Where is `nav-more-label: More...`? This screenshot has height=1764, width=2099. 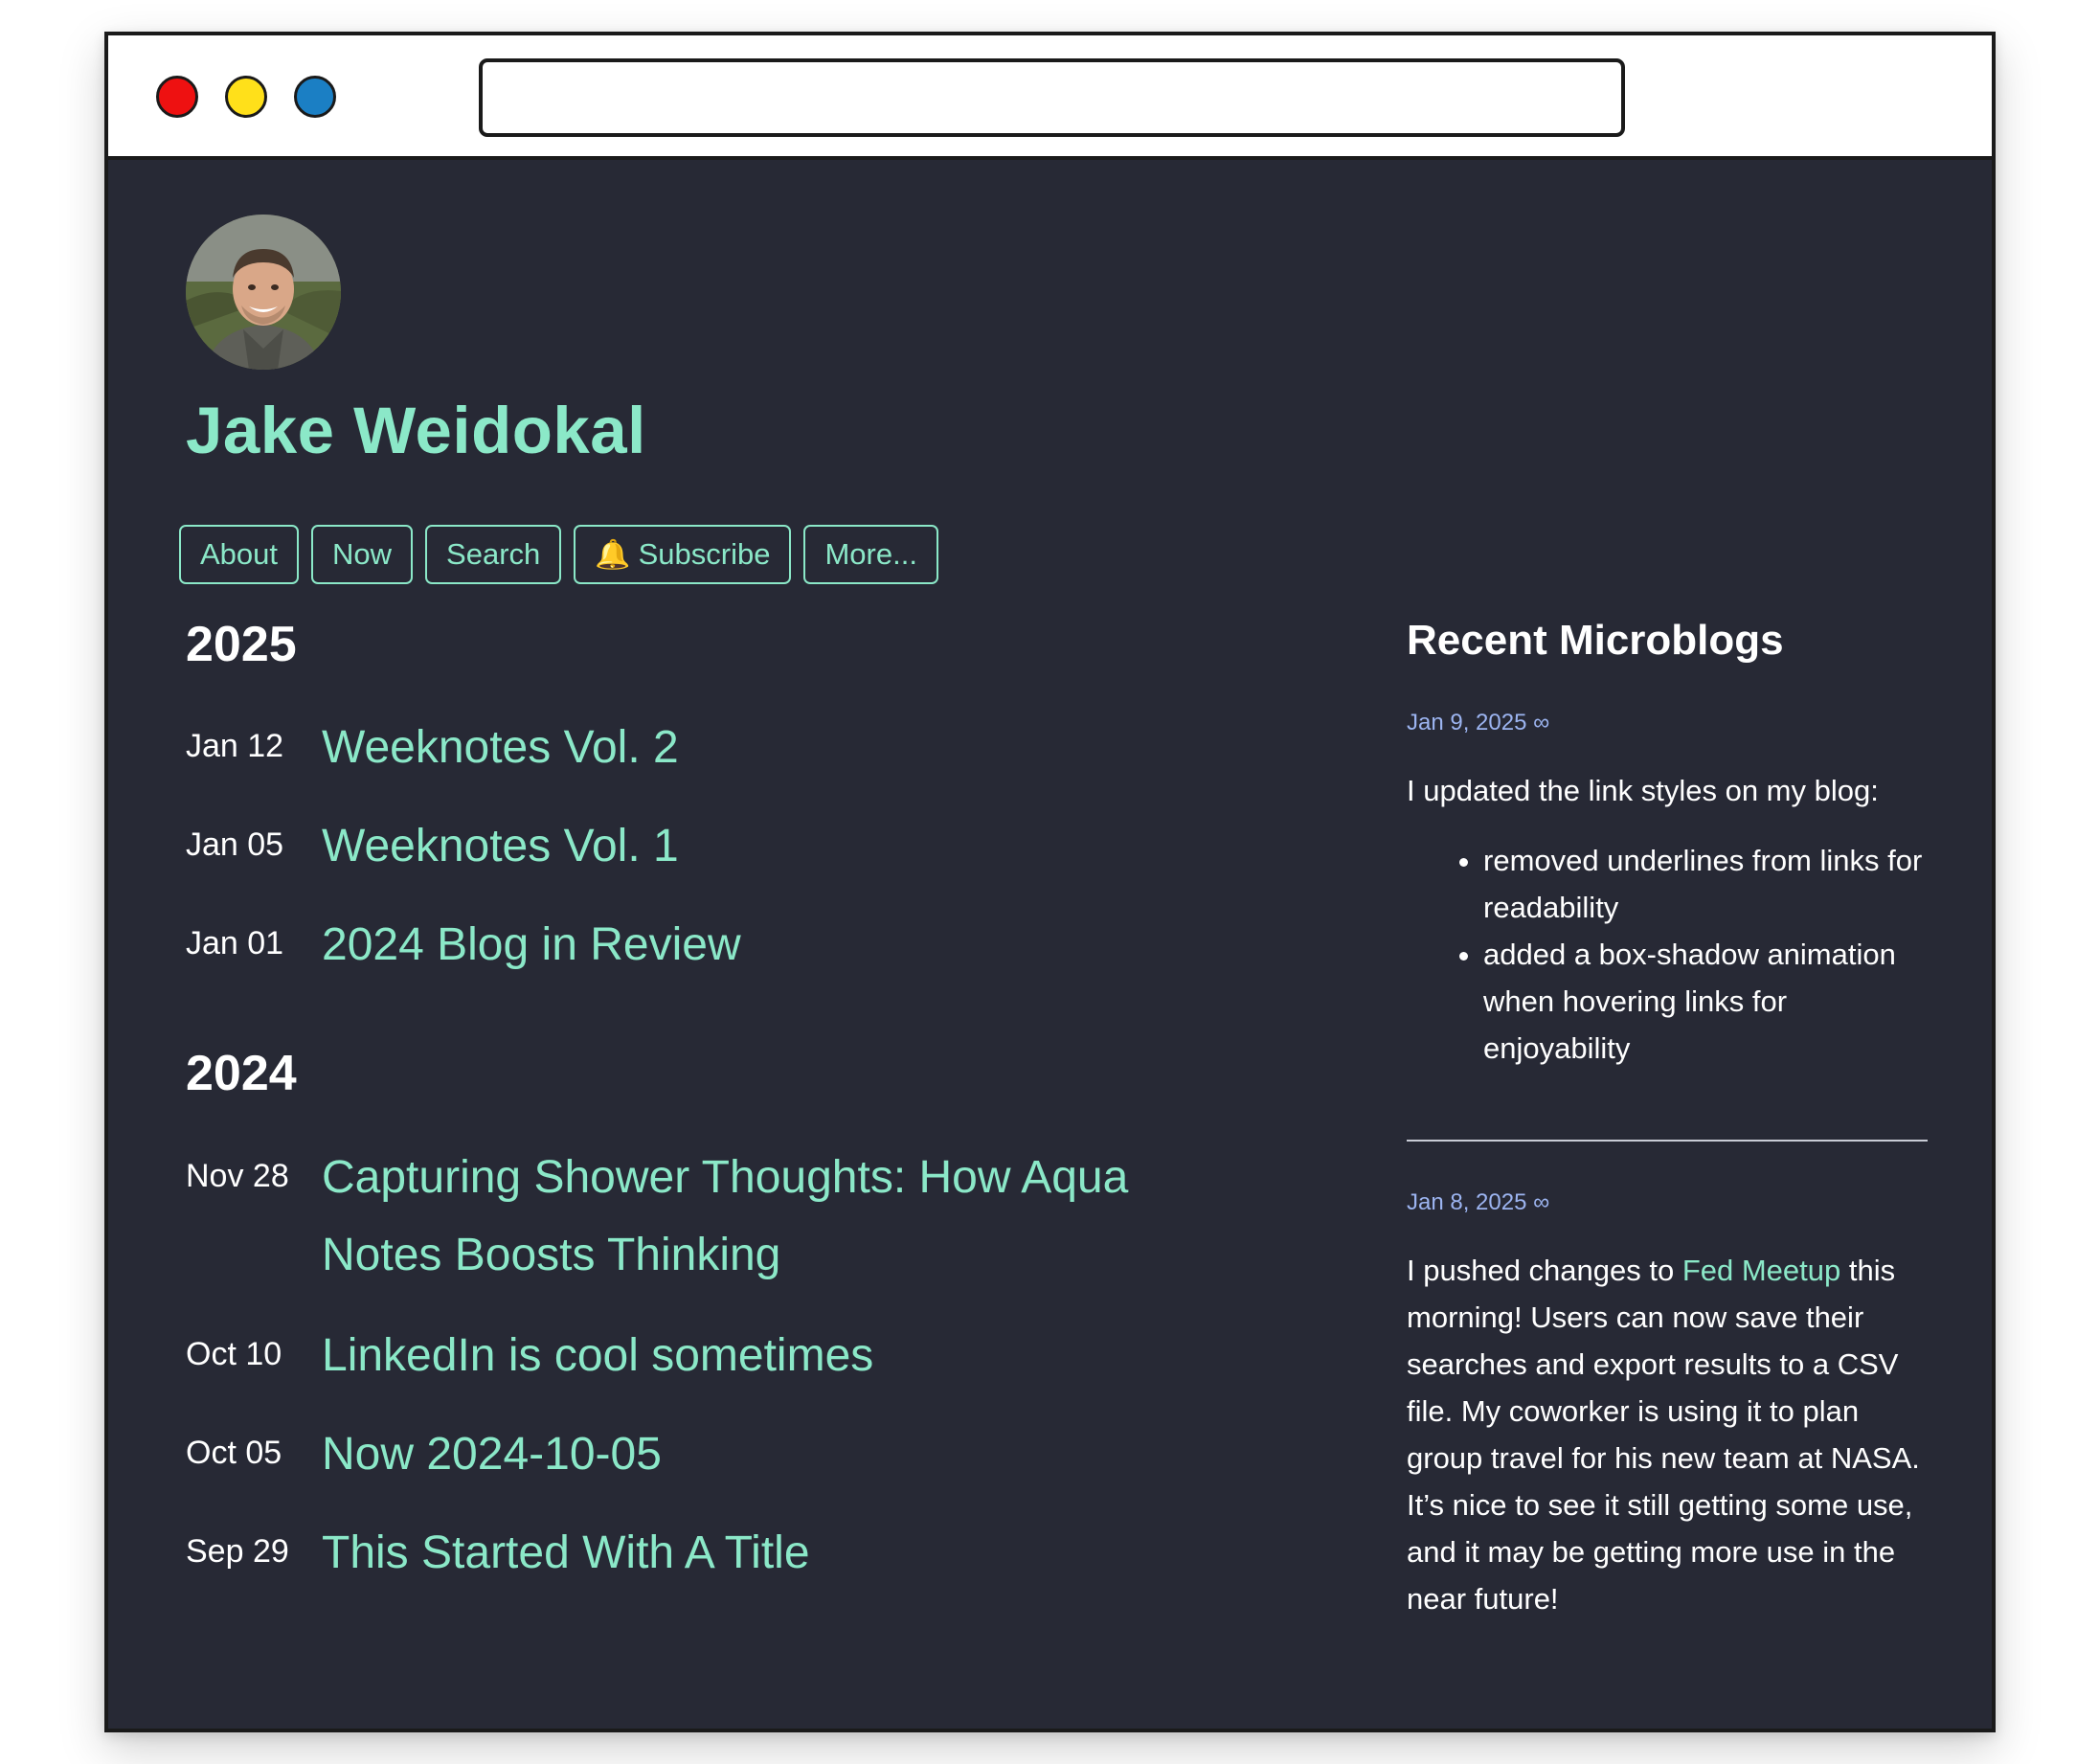 nav-more-label: More... is located at coordinates (870, 554).